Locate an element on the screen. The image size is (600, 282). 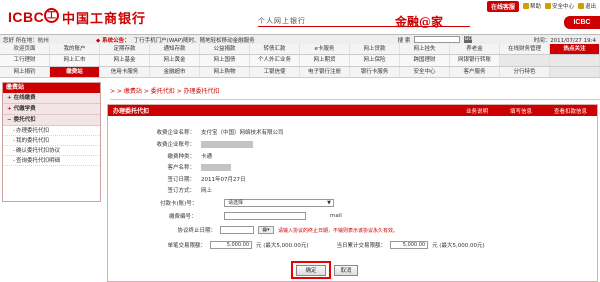
calendar-icon: ▦▾ is located at coordinates (266, 230).